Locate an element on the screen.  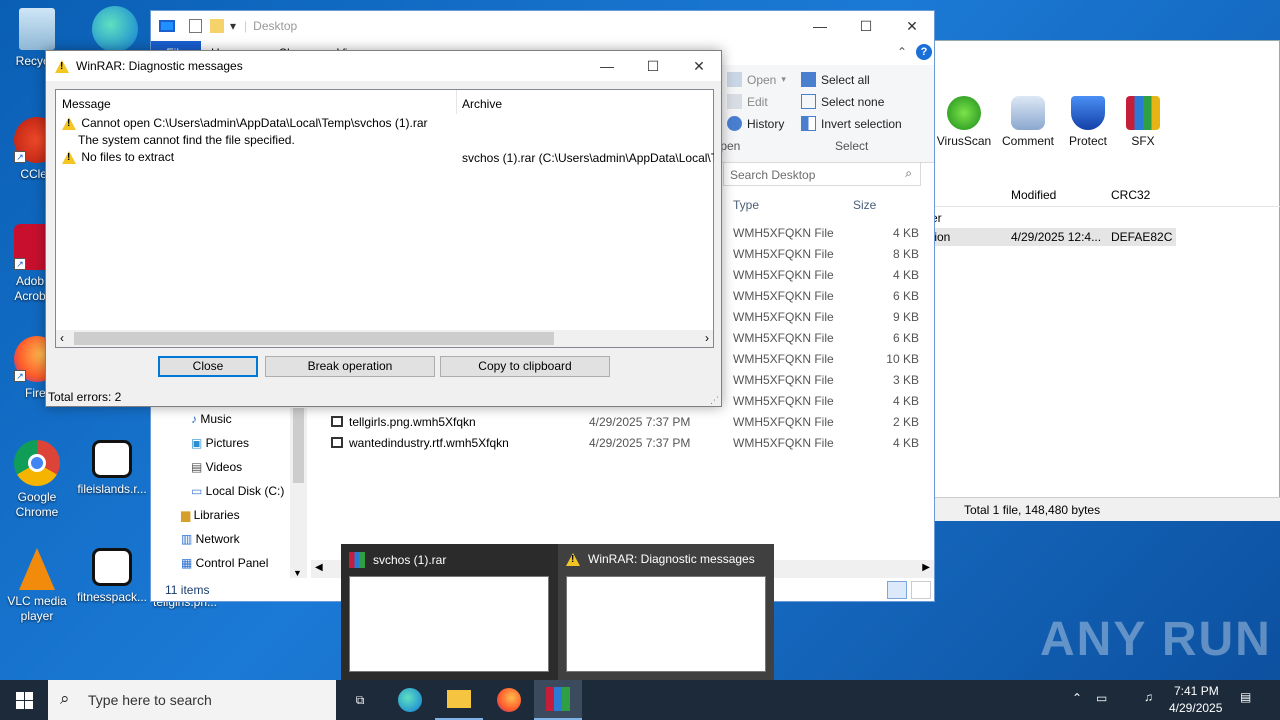
file-name: wantedindustry.rtf.wmh5Xfqkn is located at coordinates (429, 443).